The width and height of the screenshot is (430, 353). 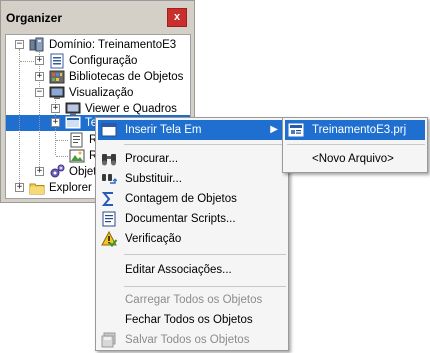 I want to click on organizer-title: Organizer, so click(x=34, y=18).